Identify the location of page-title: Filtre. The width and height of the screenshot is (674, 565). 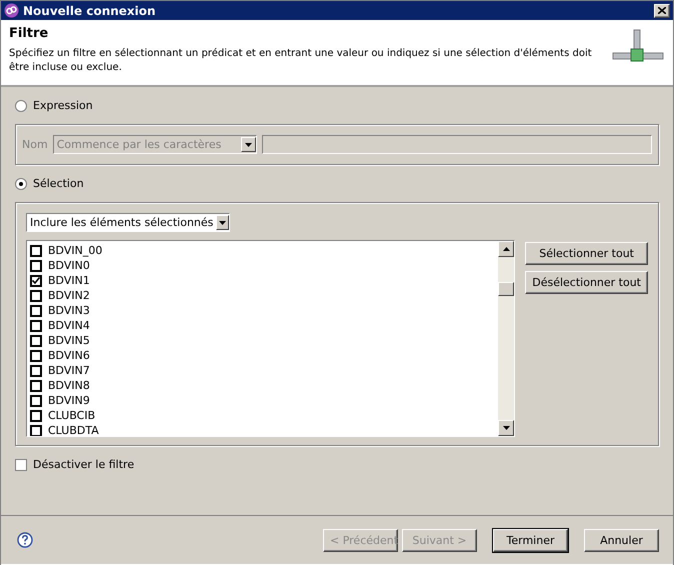
(29, 33).